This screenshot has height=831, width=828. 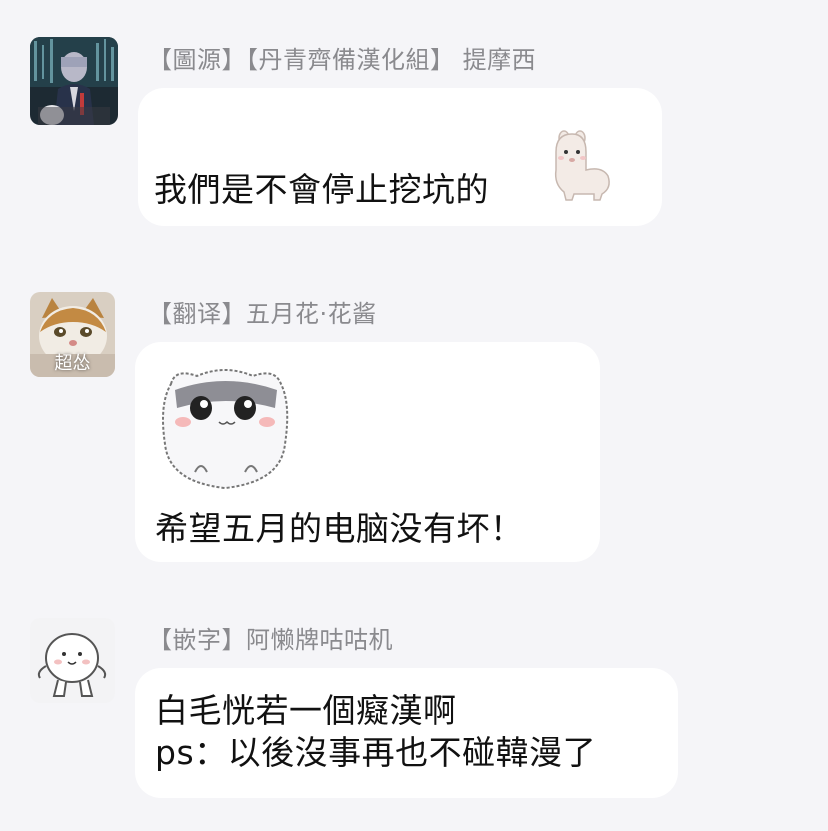 What do you see at coordinates (376, 752) in the screenshot?
I see `message-line: ps：以後沒事再也不碰韓漫了` at bounding box center [376, 752].